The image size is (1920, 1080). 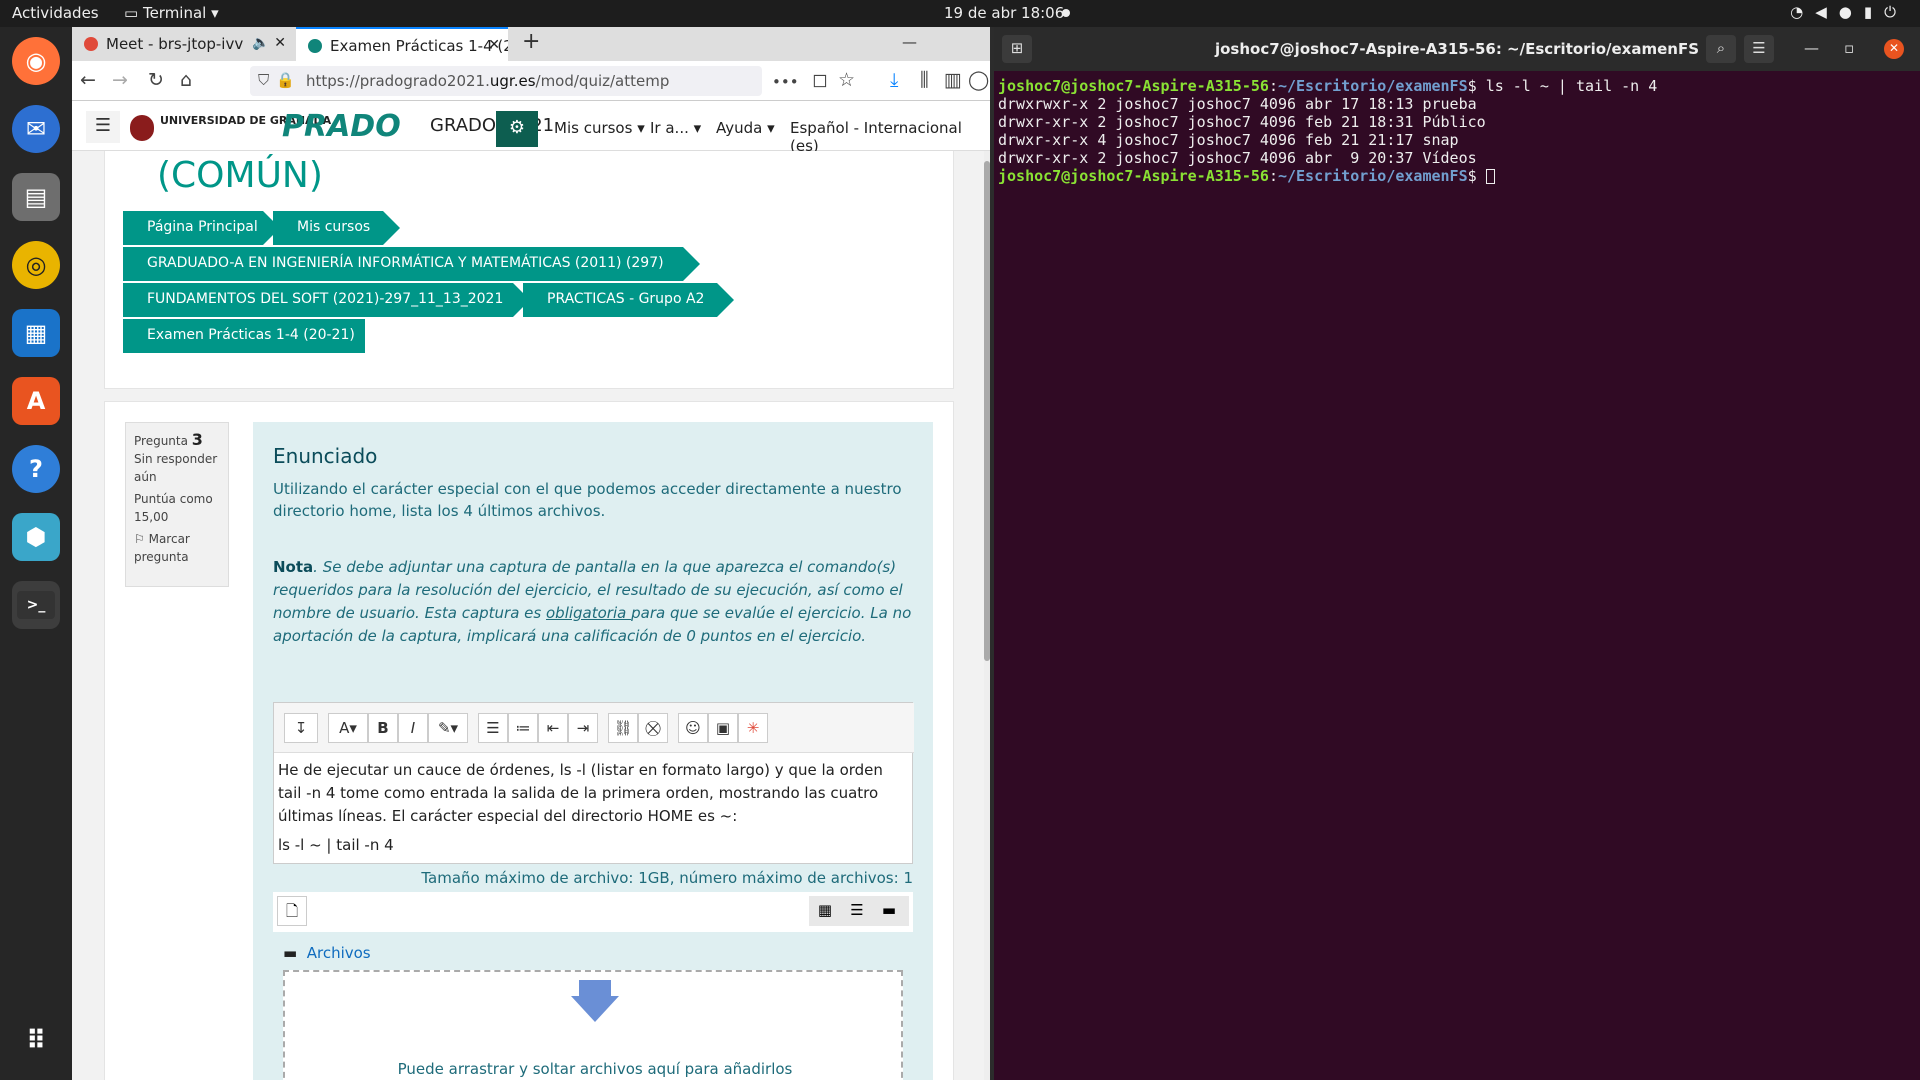 I want to click on software-icon: A, so click(x=36, y=401).